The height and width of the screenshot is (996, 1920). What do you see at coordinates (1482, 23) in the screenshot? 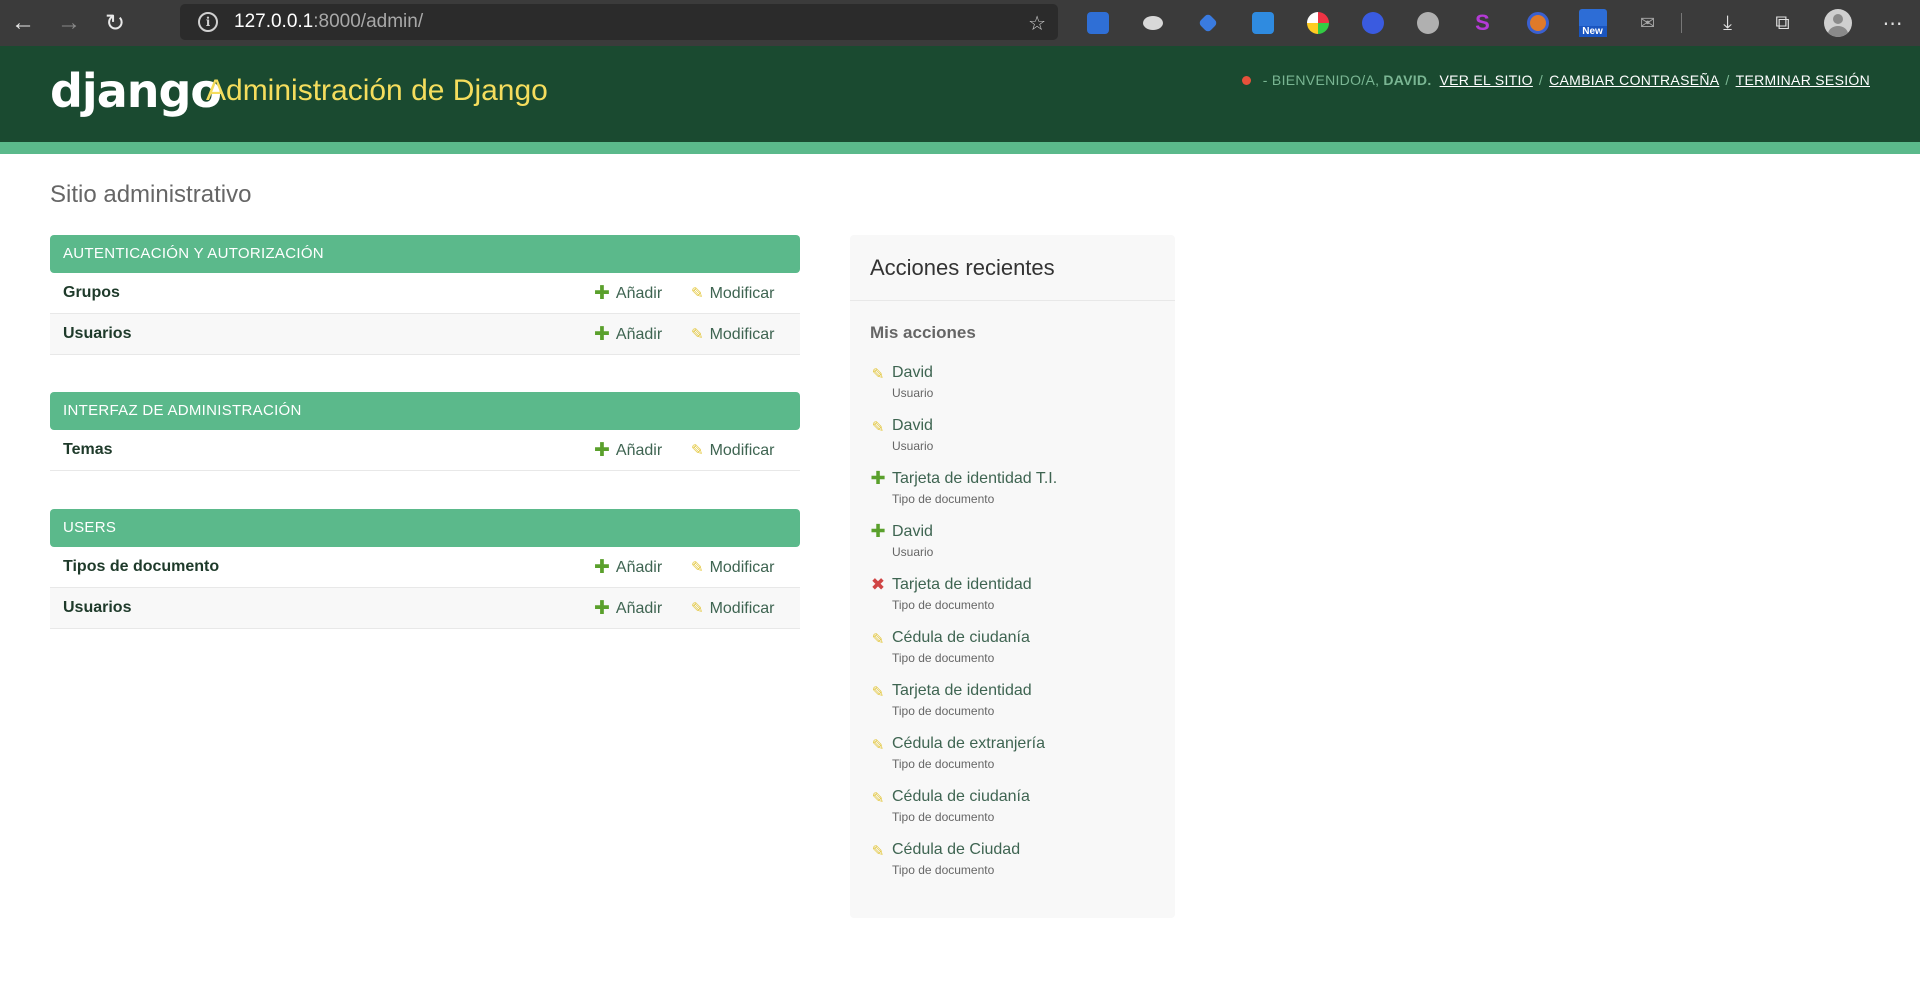
I see `s-extension-icon: S` at bounding box center [1482, 23].